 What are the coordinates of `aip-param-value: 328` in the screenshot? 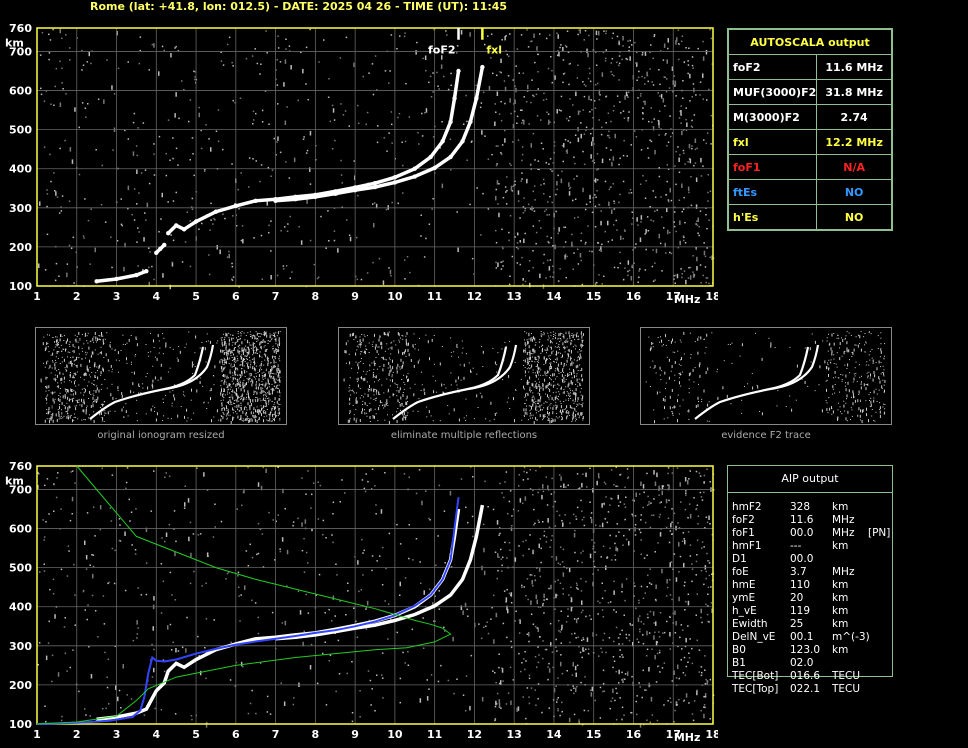 It's located at (800, 507).